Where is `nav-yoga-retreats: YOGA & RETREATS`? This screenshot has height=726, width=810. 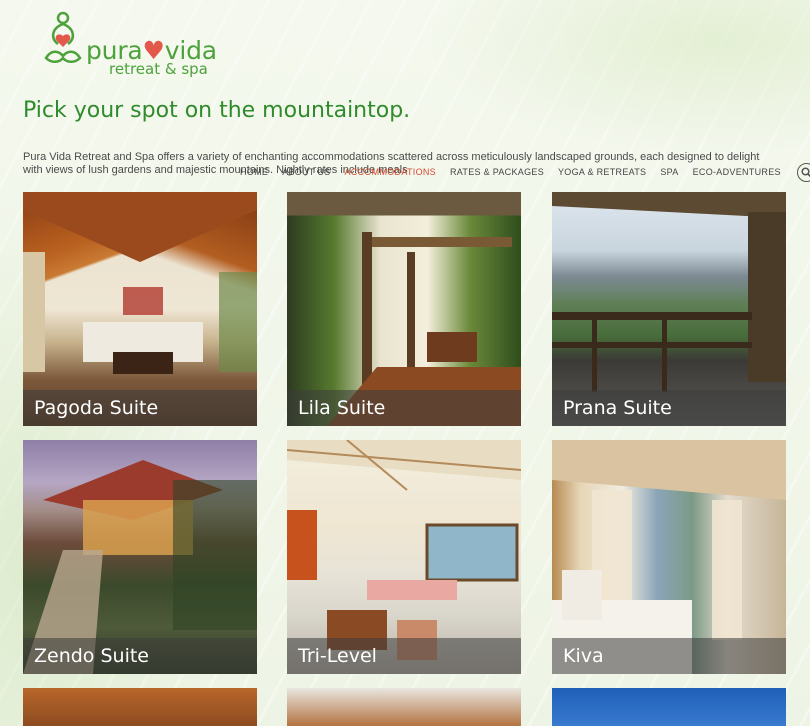
nav-yoga-retreats: YOGA & RETREATS is located at coordinates (602, 172).